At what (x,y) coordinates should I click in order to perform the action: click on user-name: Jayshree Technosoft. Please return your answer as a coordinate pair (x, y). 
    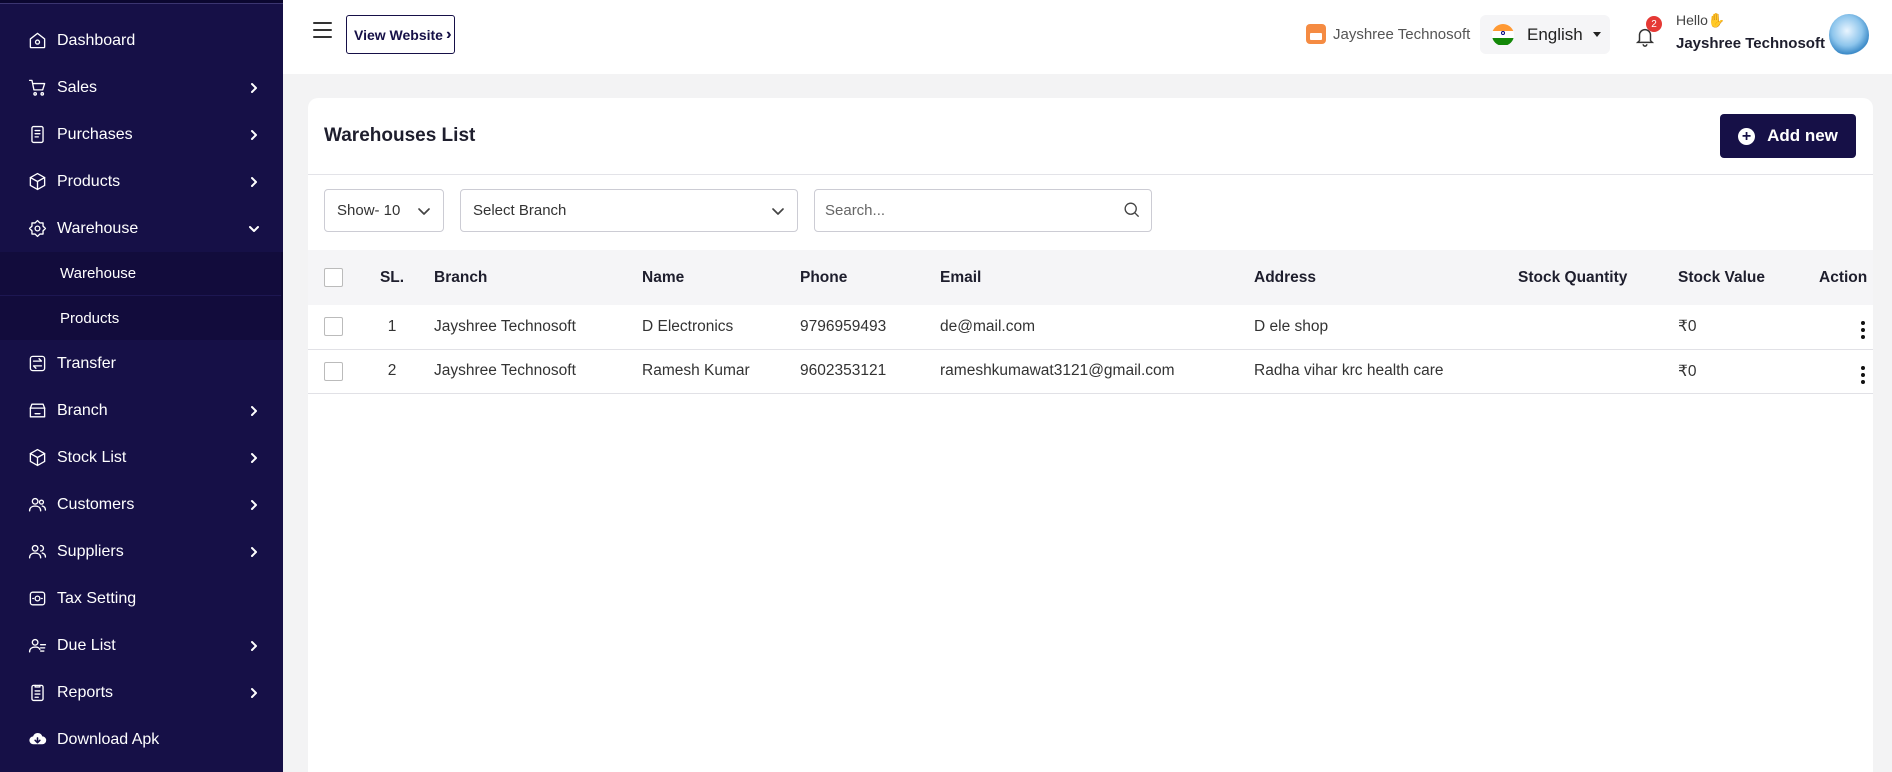
    Looking at the image, I should click on (1750, 43).